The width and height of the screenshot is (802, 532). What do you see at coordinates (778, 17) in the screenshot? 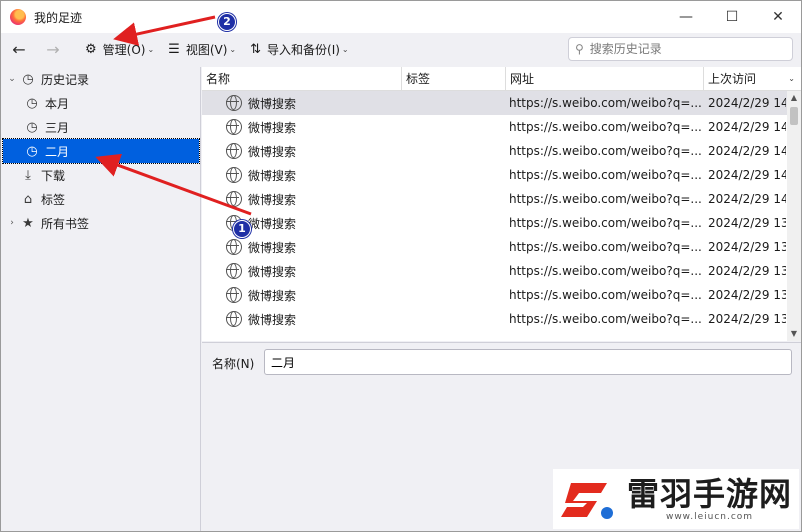
I see `close-button: ✕` at bounding box center [778, 17].